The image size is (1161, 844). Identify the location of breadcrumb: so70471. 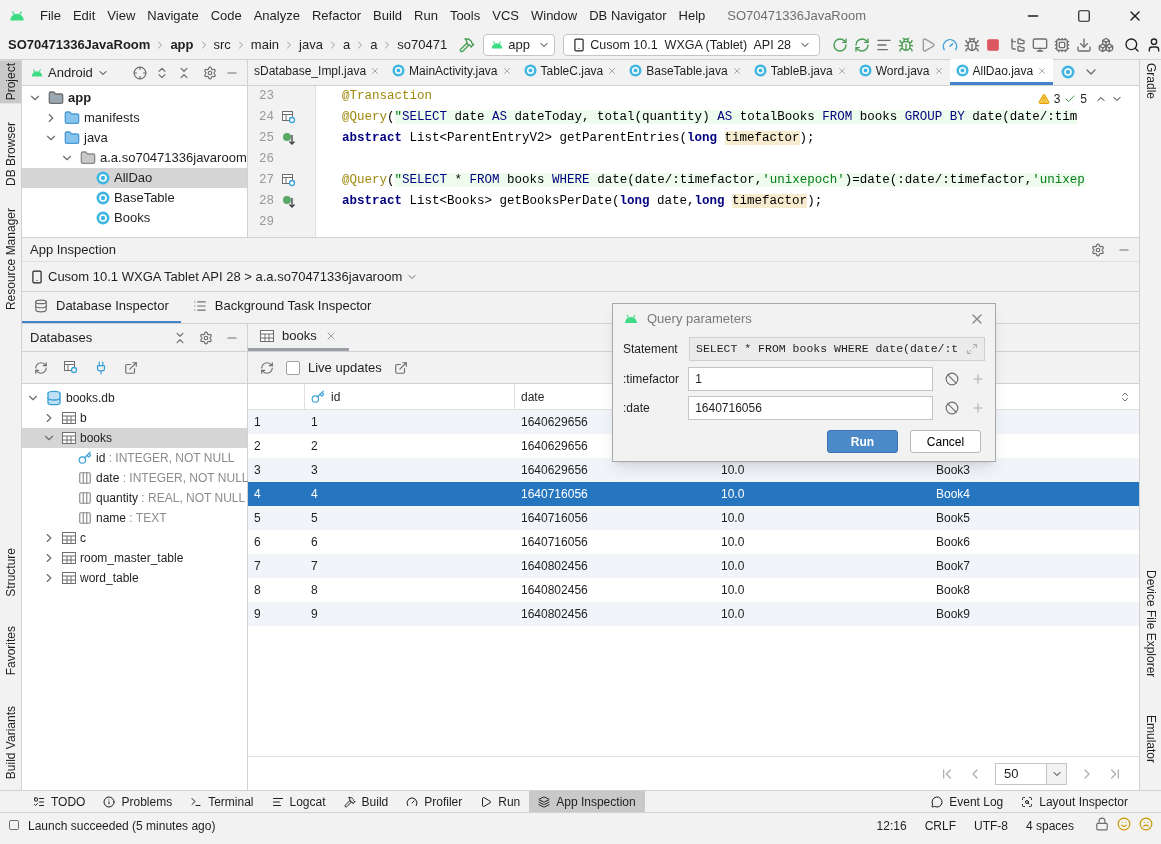
(422, 45).